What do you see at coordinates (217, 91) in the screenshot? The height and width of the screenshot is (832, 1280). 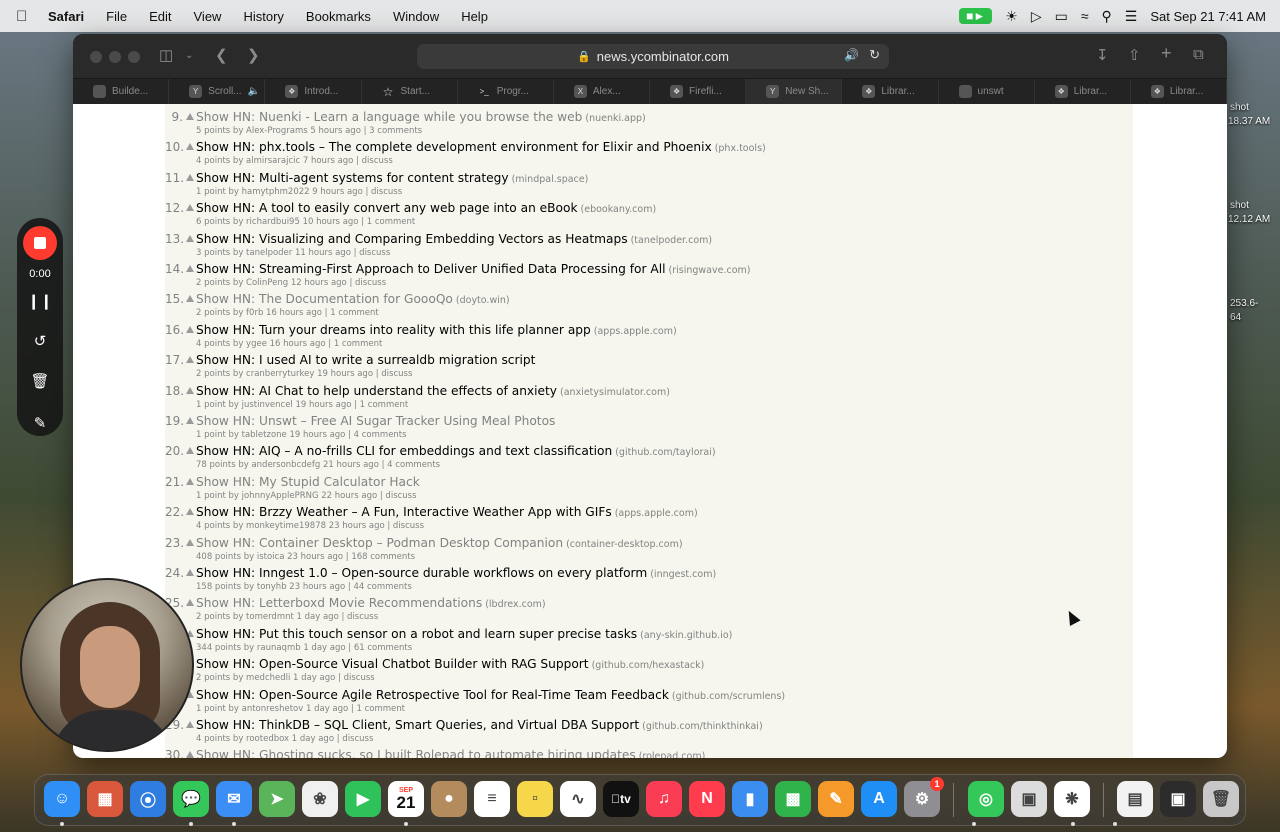 I see `browser-tab: Y Scroll... 🔈` at bounding box center [217, 91].